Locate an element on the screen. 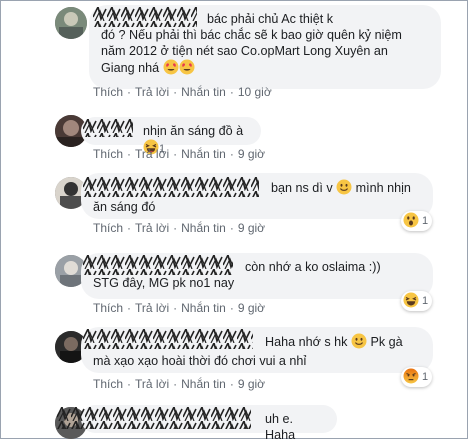 The height and width of the screenshot is (443, 468). comment-text: mình nhịn is located at coordinates (383, 188).